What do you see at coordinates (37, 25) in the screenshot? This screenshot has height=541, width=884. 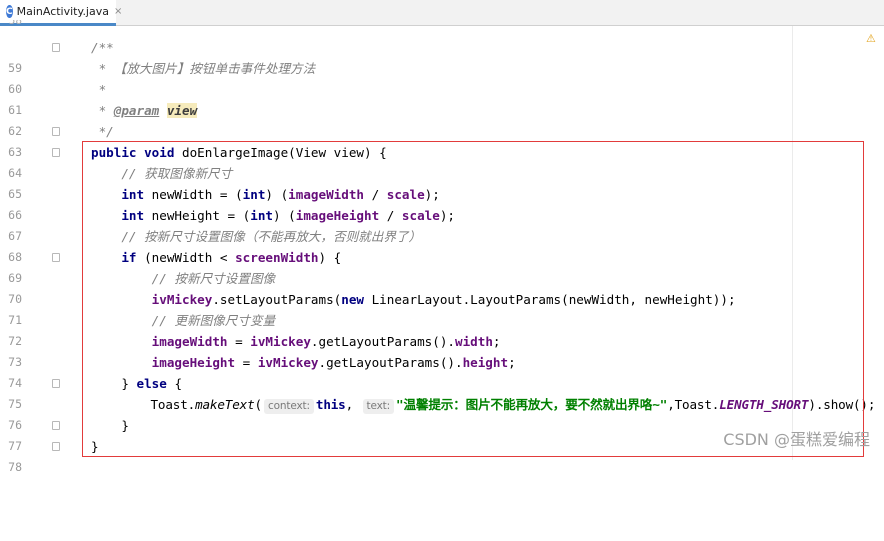 I see `partial-line: 58` at bounding box center [37, 25].